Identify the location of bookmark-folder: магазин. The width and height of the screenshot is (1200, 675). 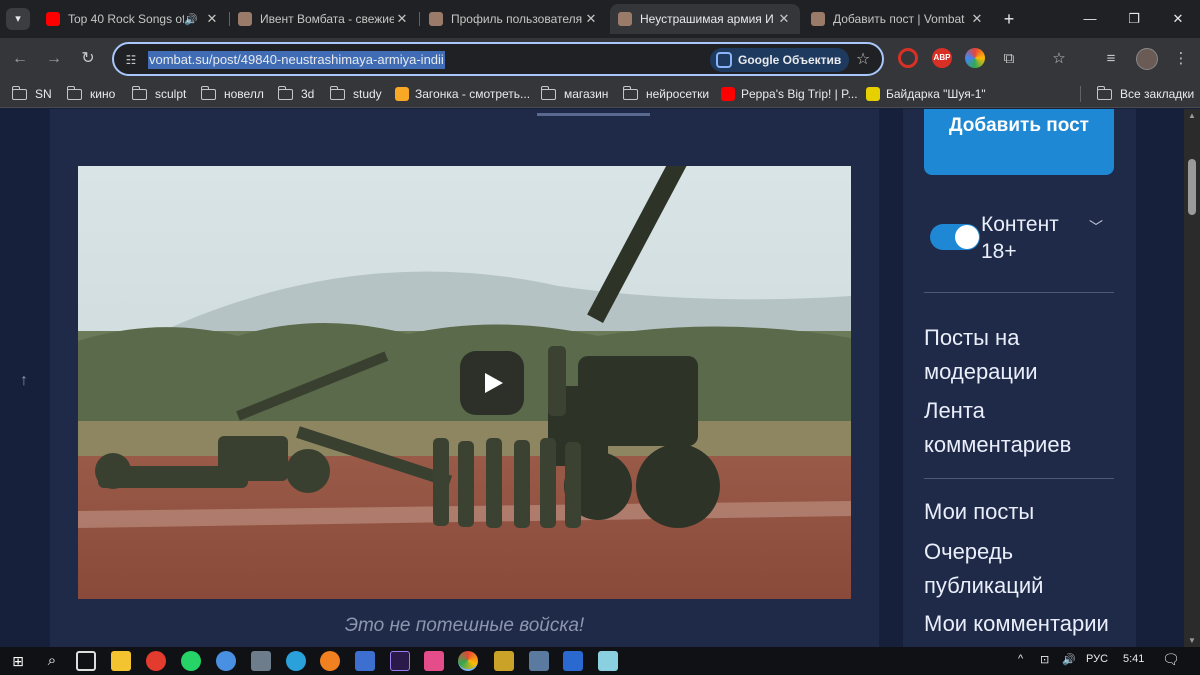
(574, 94).